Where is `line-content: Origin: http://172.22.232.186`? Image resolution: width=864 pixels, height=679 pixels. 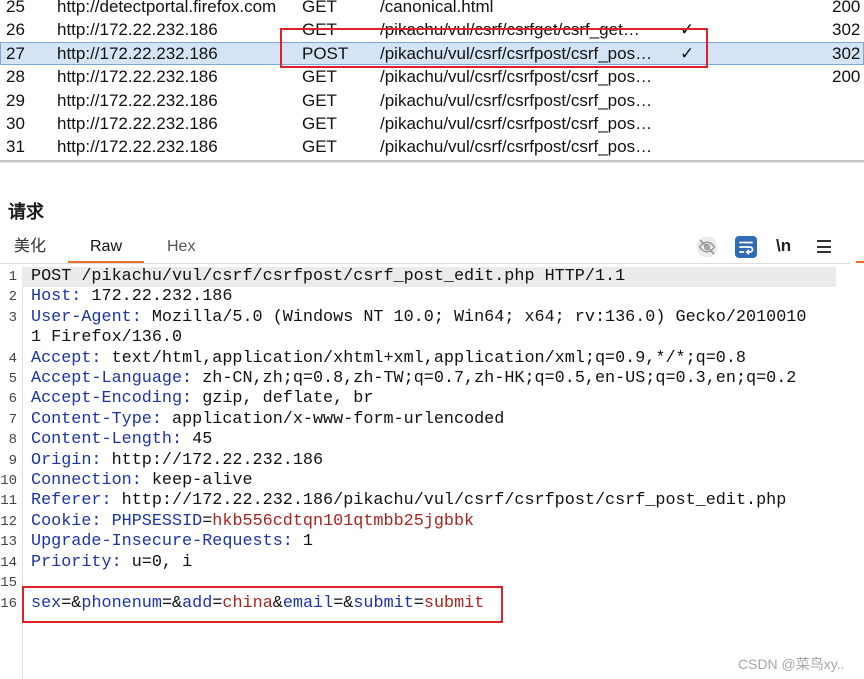 line-content: Origin: http://172.22.232.186 is located at coordinates (429, 461).